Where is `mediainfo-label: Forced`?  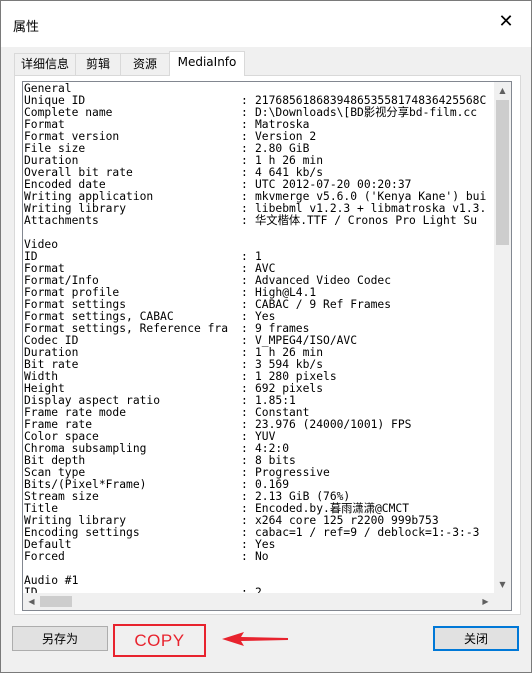 mediainfo-label: Forced is located at coordinates (44, 556).